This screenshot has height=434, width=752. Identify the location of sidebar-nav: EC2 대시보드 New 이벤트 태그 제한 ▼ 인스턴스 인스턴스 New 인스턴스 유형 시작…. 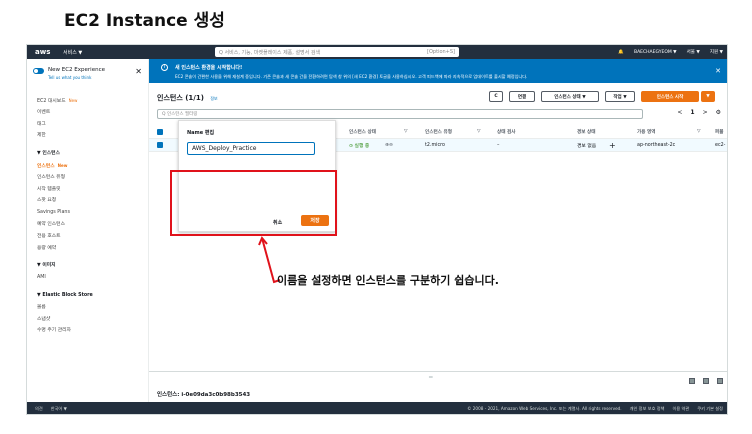
(91, 216).